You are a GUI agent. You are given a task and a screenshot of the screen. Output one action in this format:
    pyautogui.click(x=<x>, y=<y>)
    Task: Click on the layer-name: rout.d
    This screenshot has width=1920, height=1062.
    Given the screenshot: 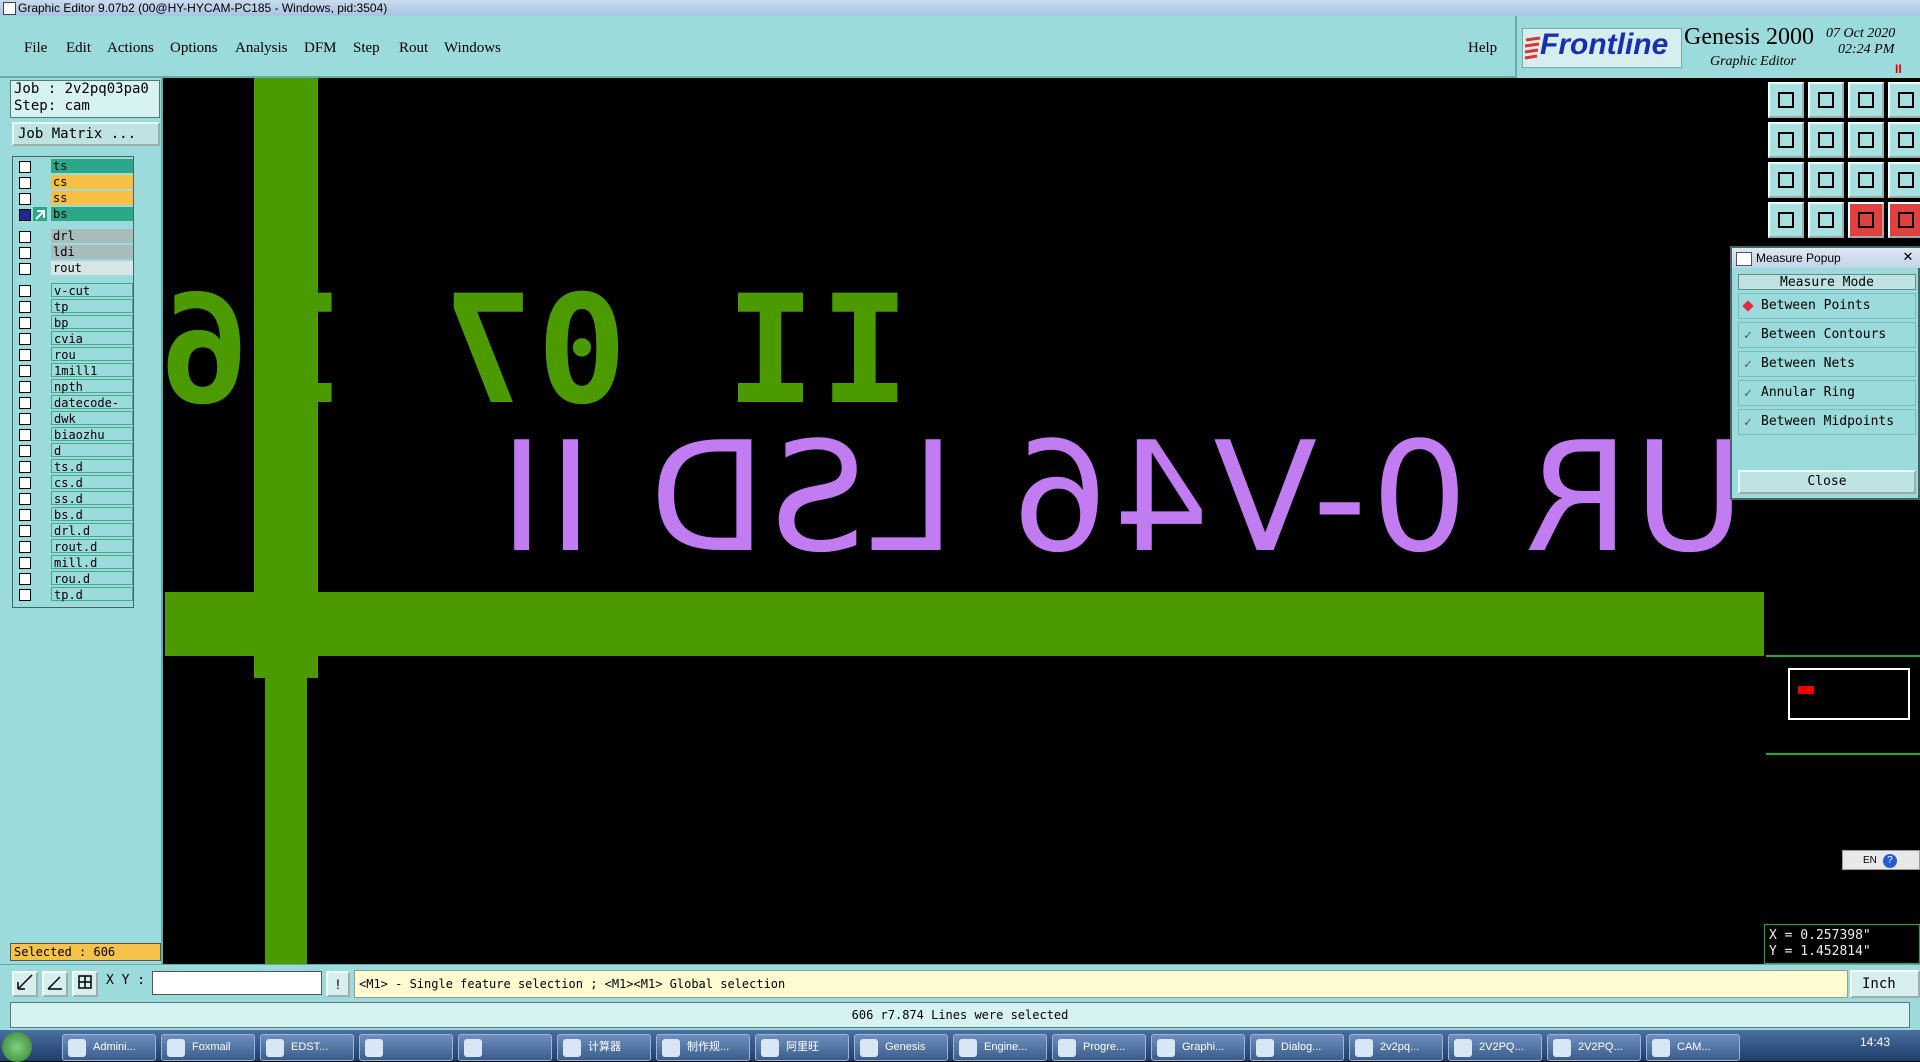 What is the action you would take?
    pyautogui.click(x=92, y=546)
    